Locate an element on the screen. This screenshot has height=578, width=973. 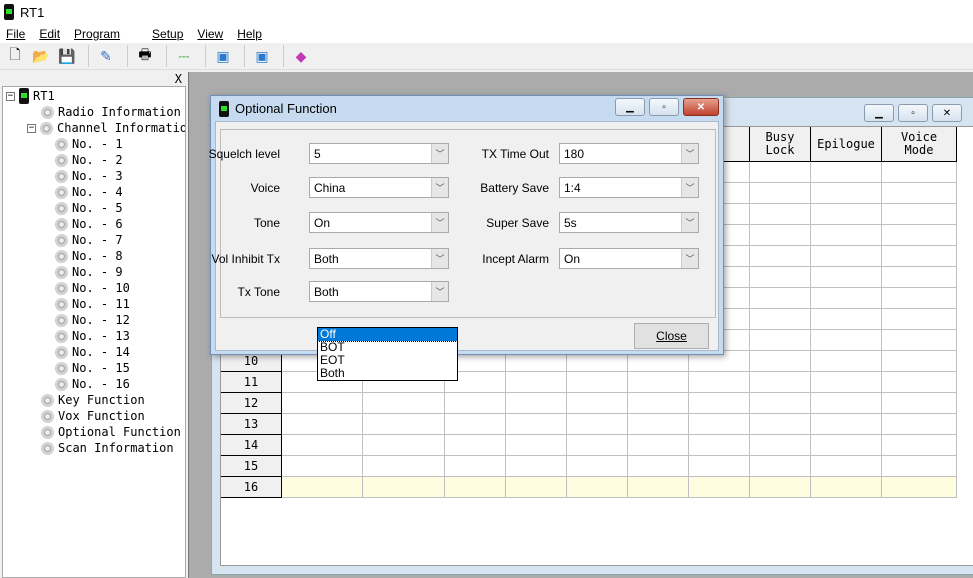
menu-help: Help is located at coordinates (250, 34).